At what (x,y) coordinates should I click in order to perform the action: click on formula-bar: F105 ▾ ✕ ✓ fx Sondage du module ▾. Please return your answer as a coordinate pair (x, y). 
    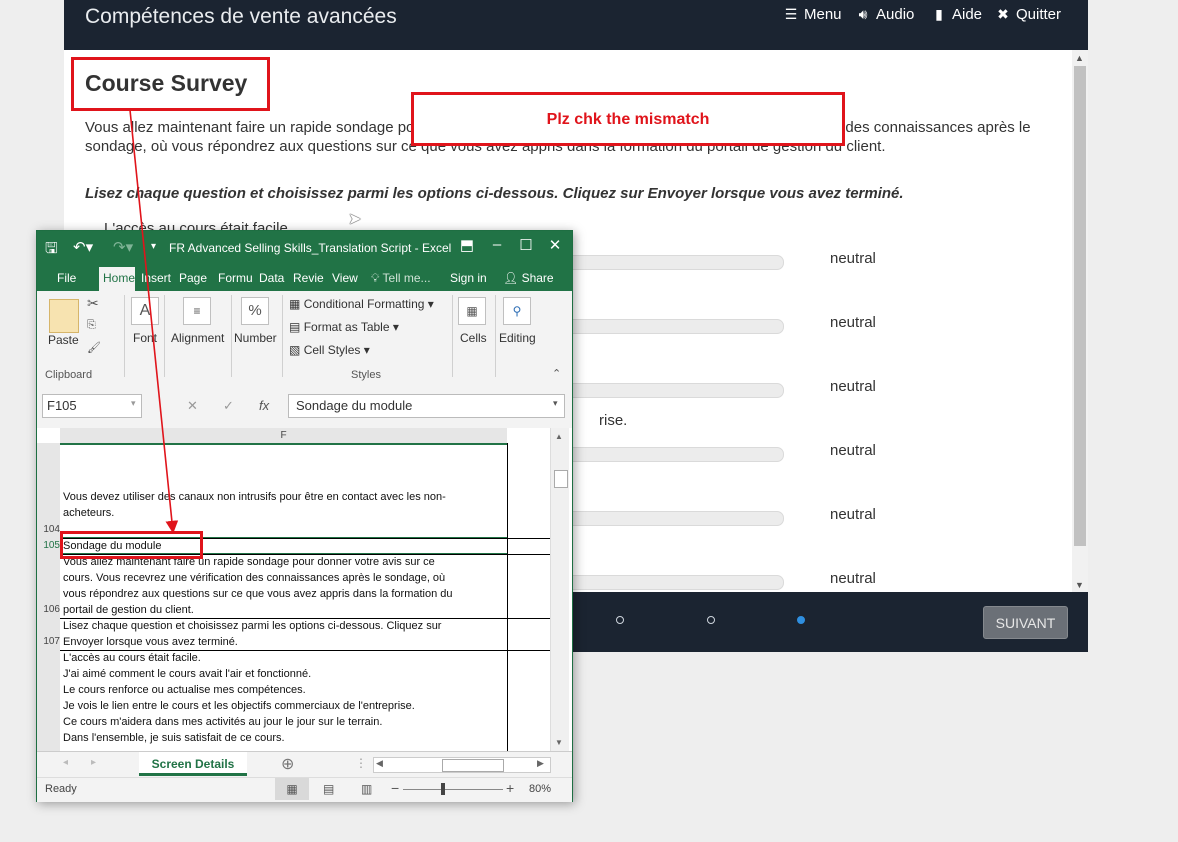
    Looking at the image, I should click on (304, 406).